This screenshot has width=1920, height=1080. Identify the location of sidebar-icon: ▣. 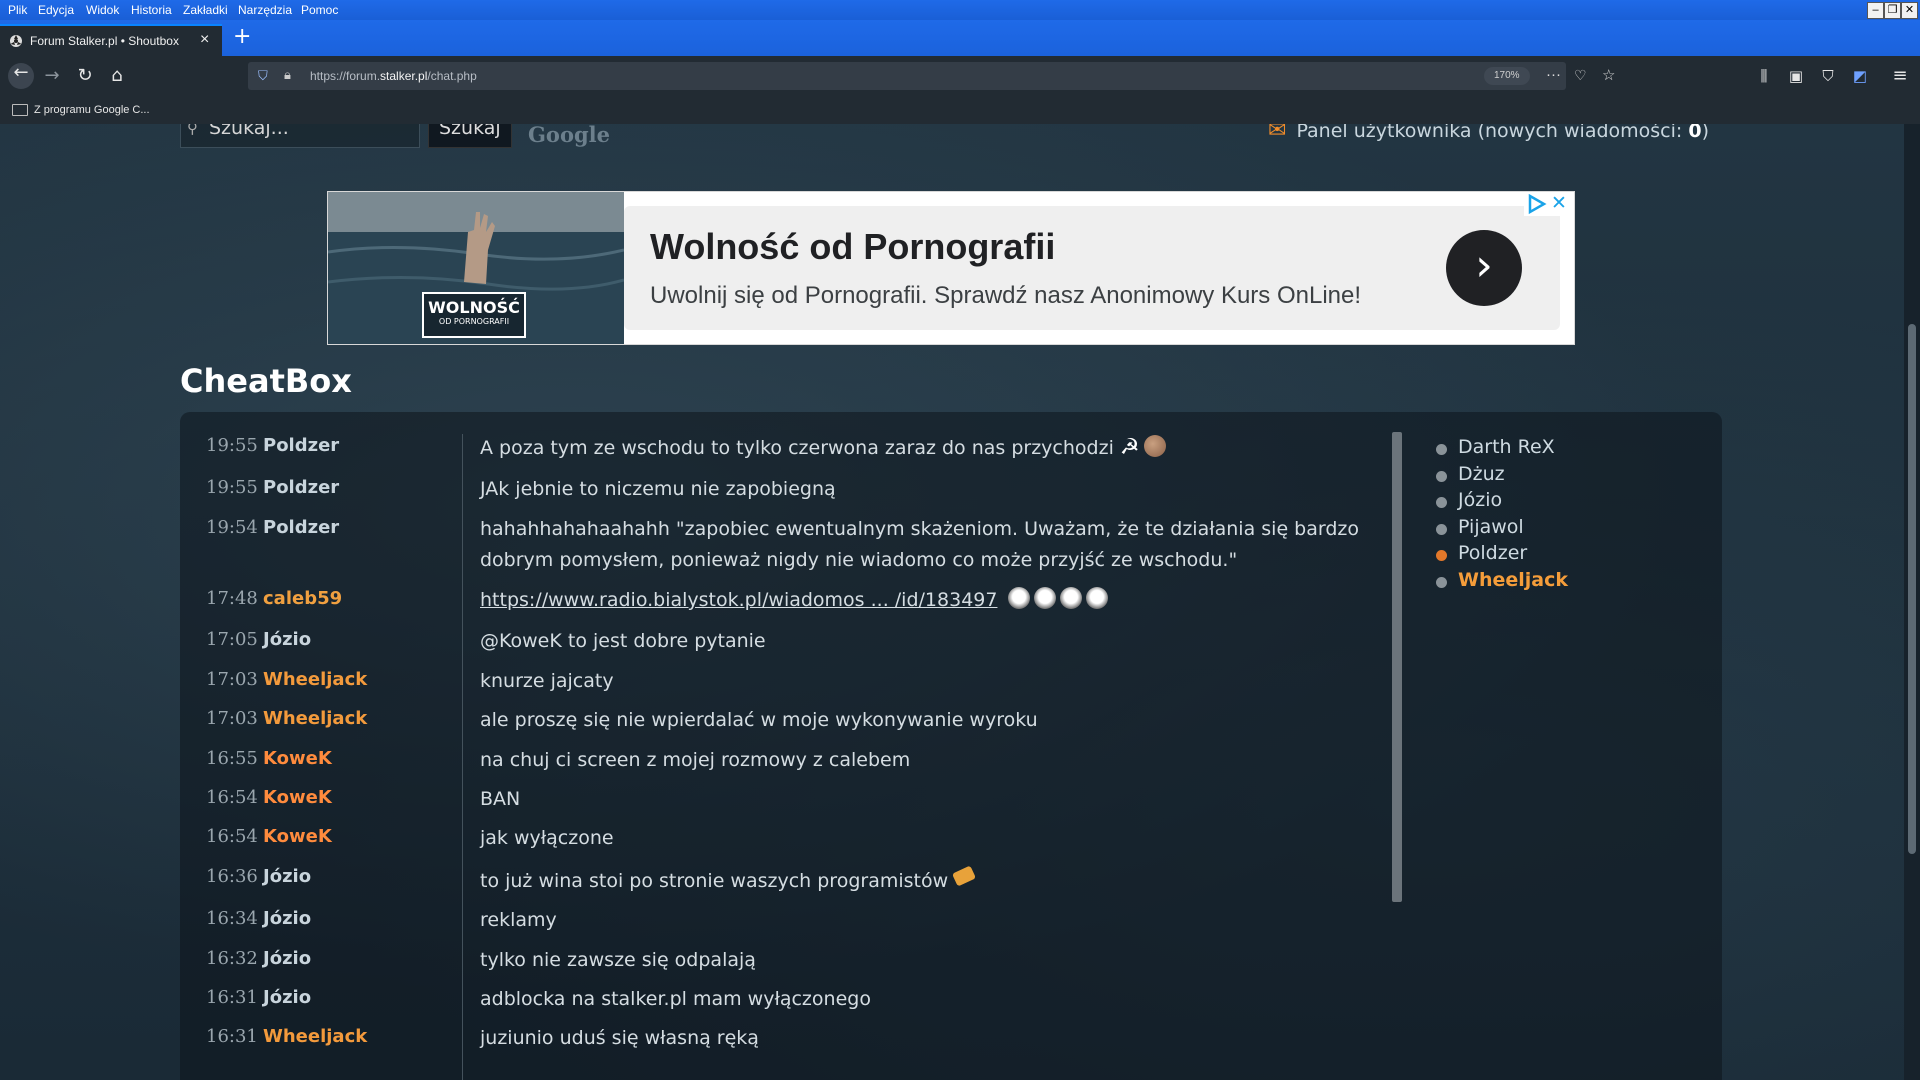
(1796, 76).